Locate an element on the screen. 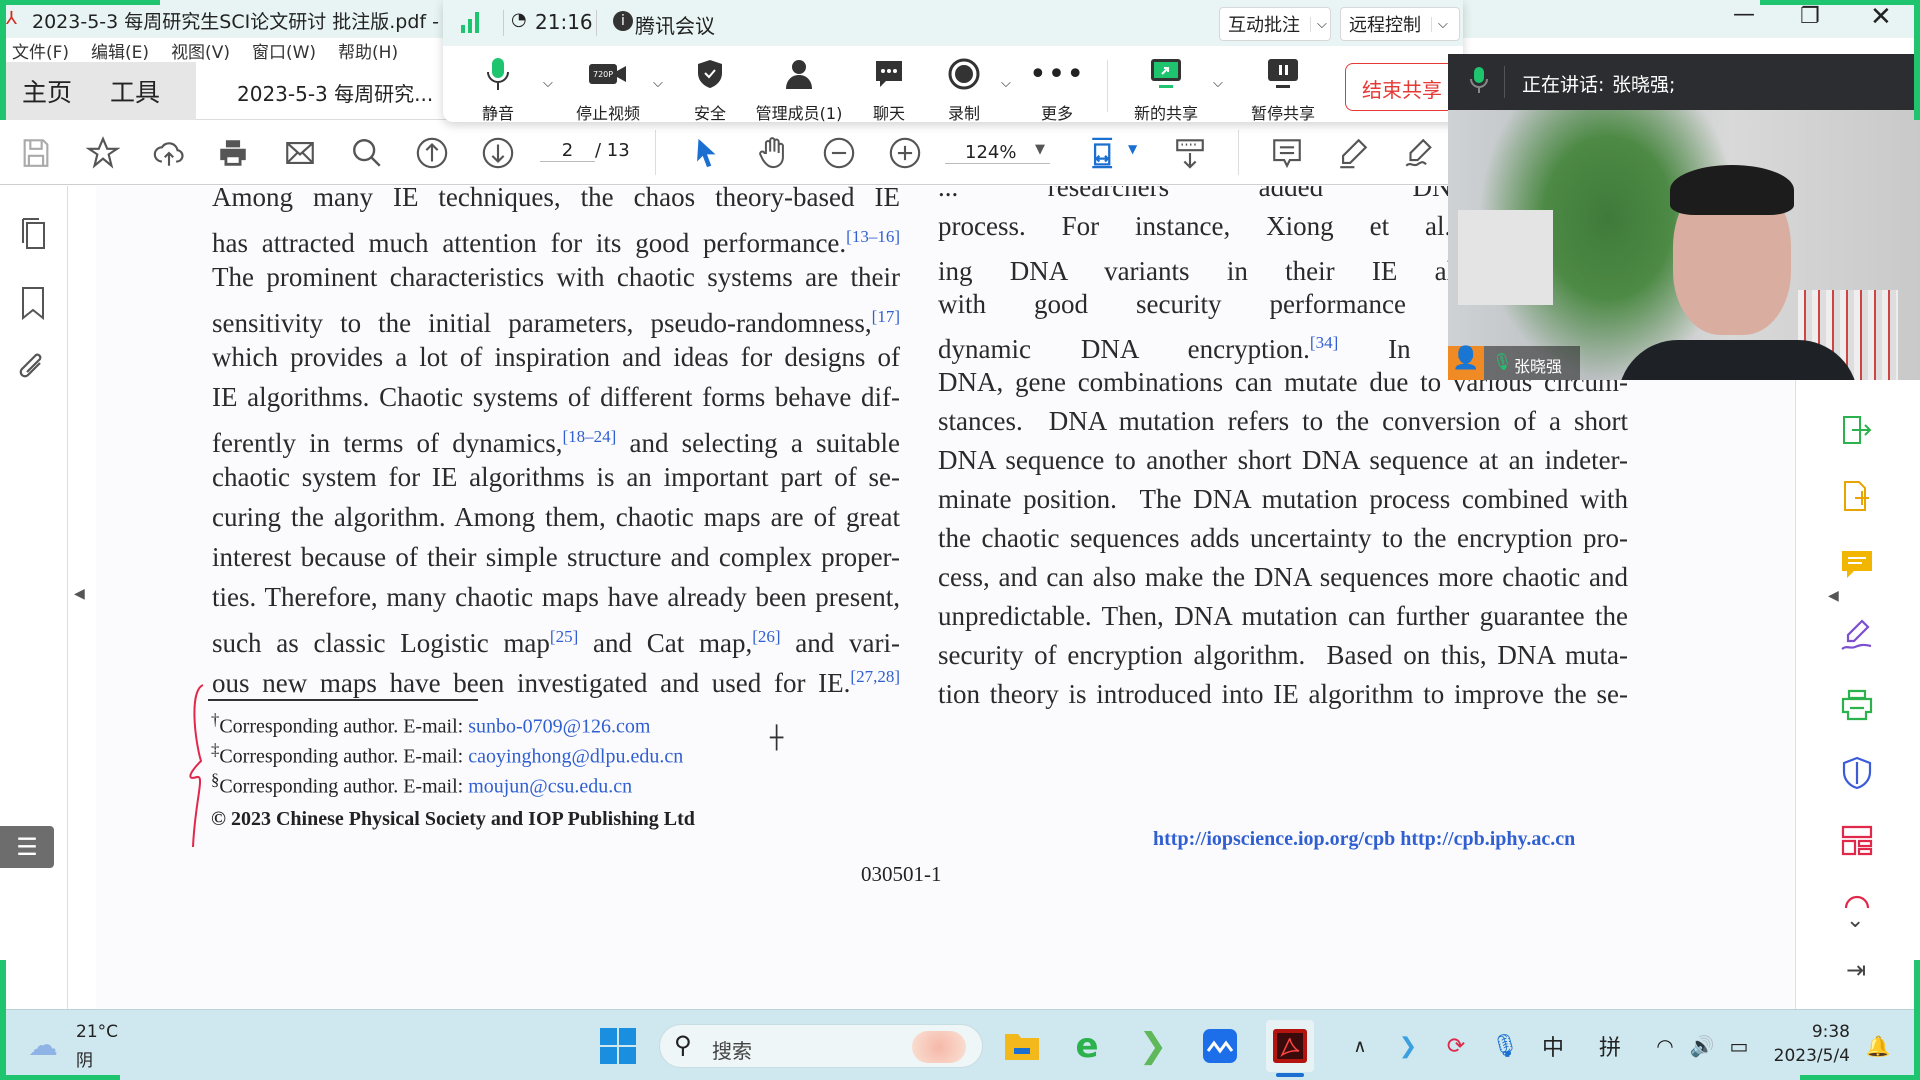 Image resolution: width=1920 pixels, height=1080 pixels. citation-link: [18–24] is located at coordinates (589, 436).